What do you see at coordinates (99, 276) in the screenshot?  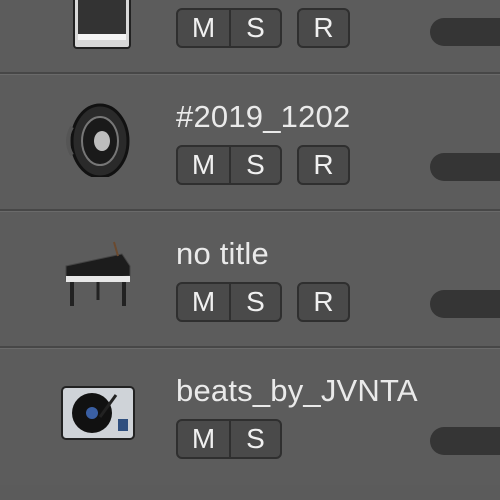 I see `piano-icon` at bounding box center [99, 276].